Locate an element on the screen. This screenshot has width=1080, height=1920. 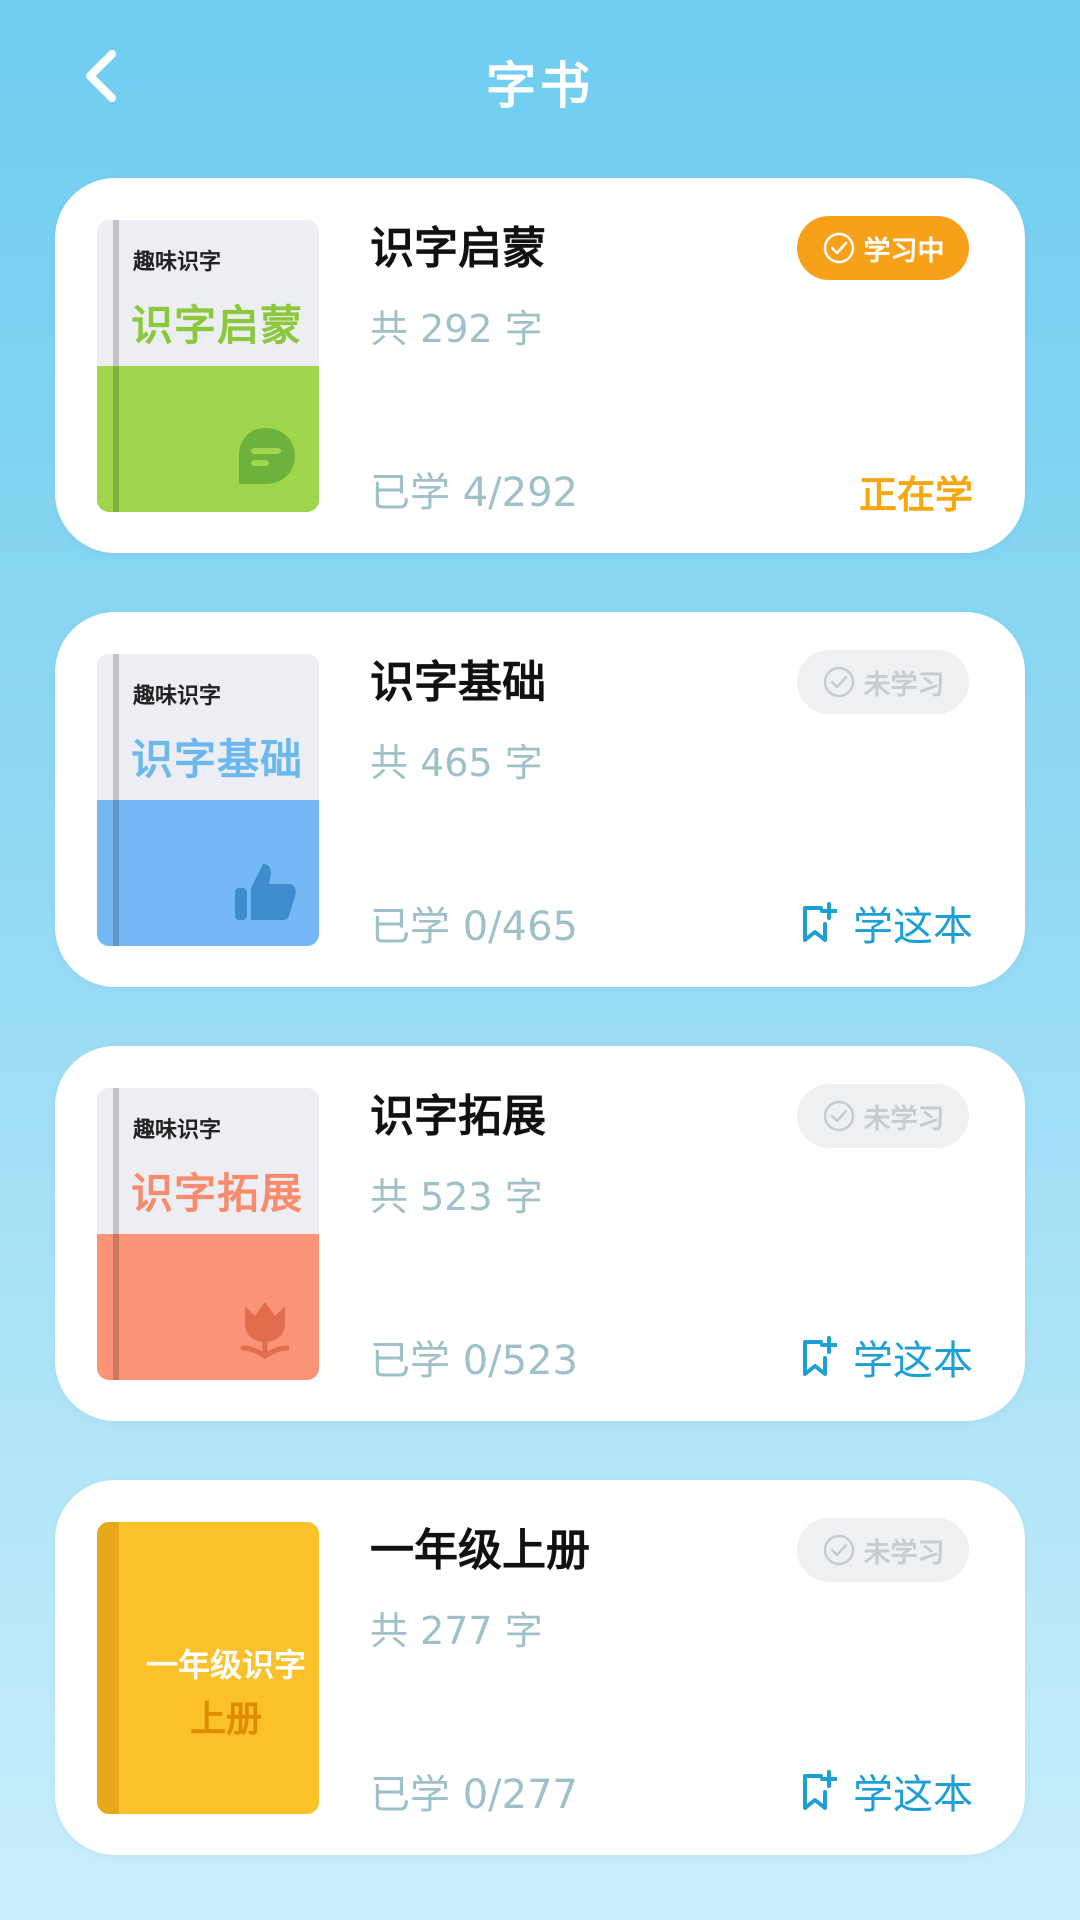
chat-bubble-icon is located at coordinates (267, 456).